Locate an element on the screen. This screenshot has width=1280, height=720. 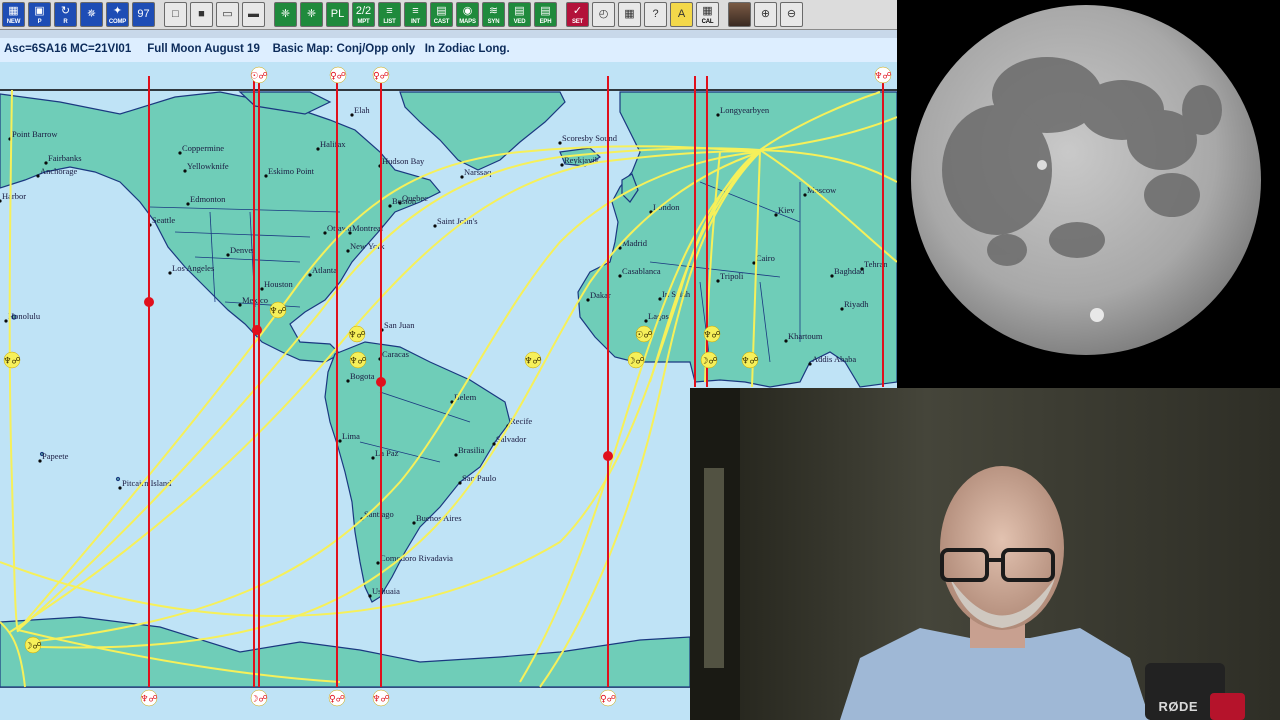
city-label: Papeete is located at coordinates (55, 456).